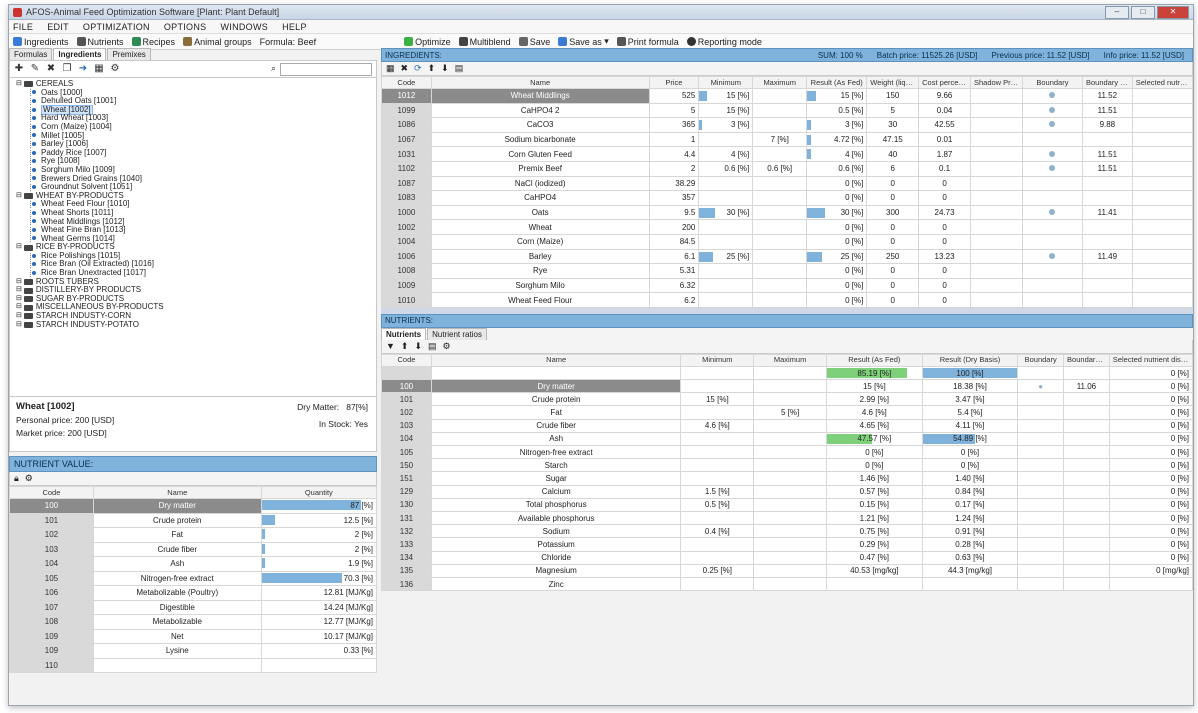  Describe the element at coordinates (244, 27) in the screenshot. I see `menu-windows: WINDOWS` at that location.